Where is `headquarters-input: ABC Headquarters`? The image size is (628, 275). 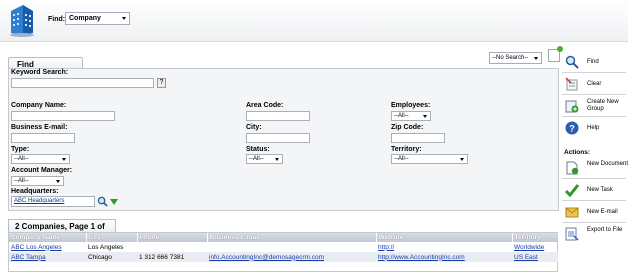 headquarters-input: ABC Headquarters is located at coordinates (53, 201).